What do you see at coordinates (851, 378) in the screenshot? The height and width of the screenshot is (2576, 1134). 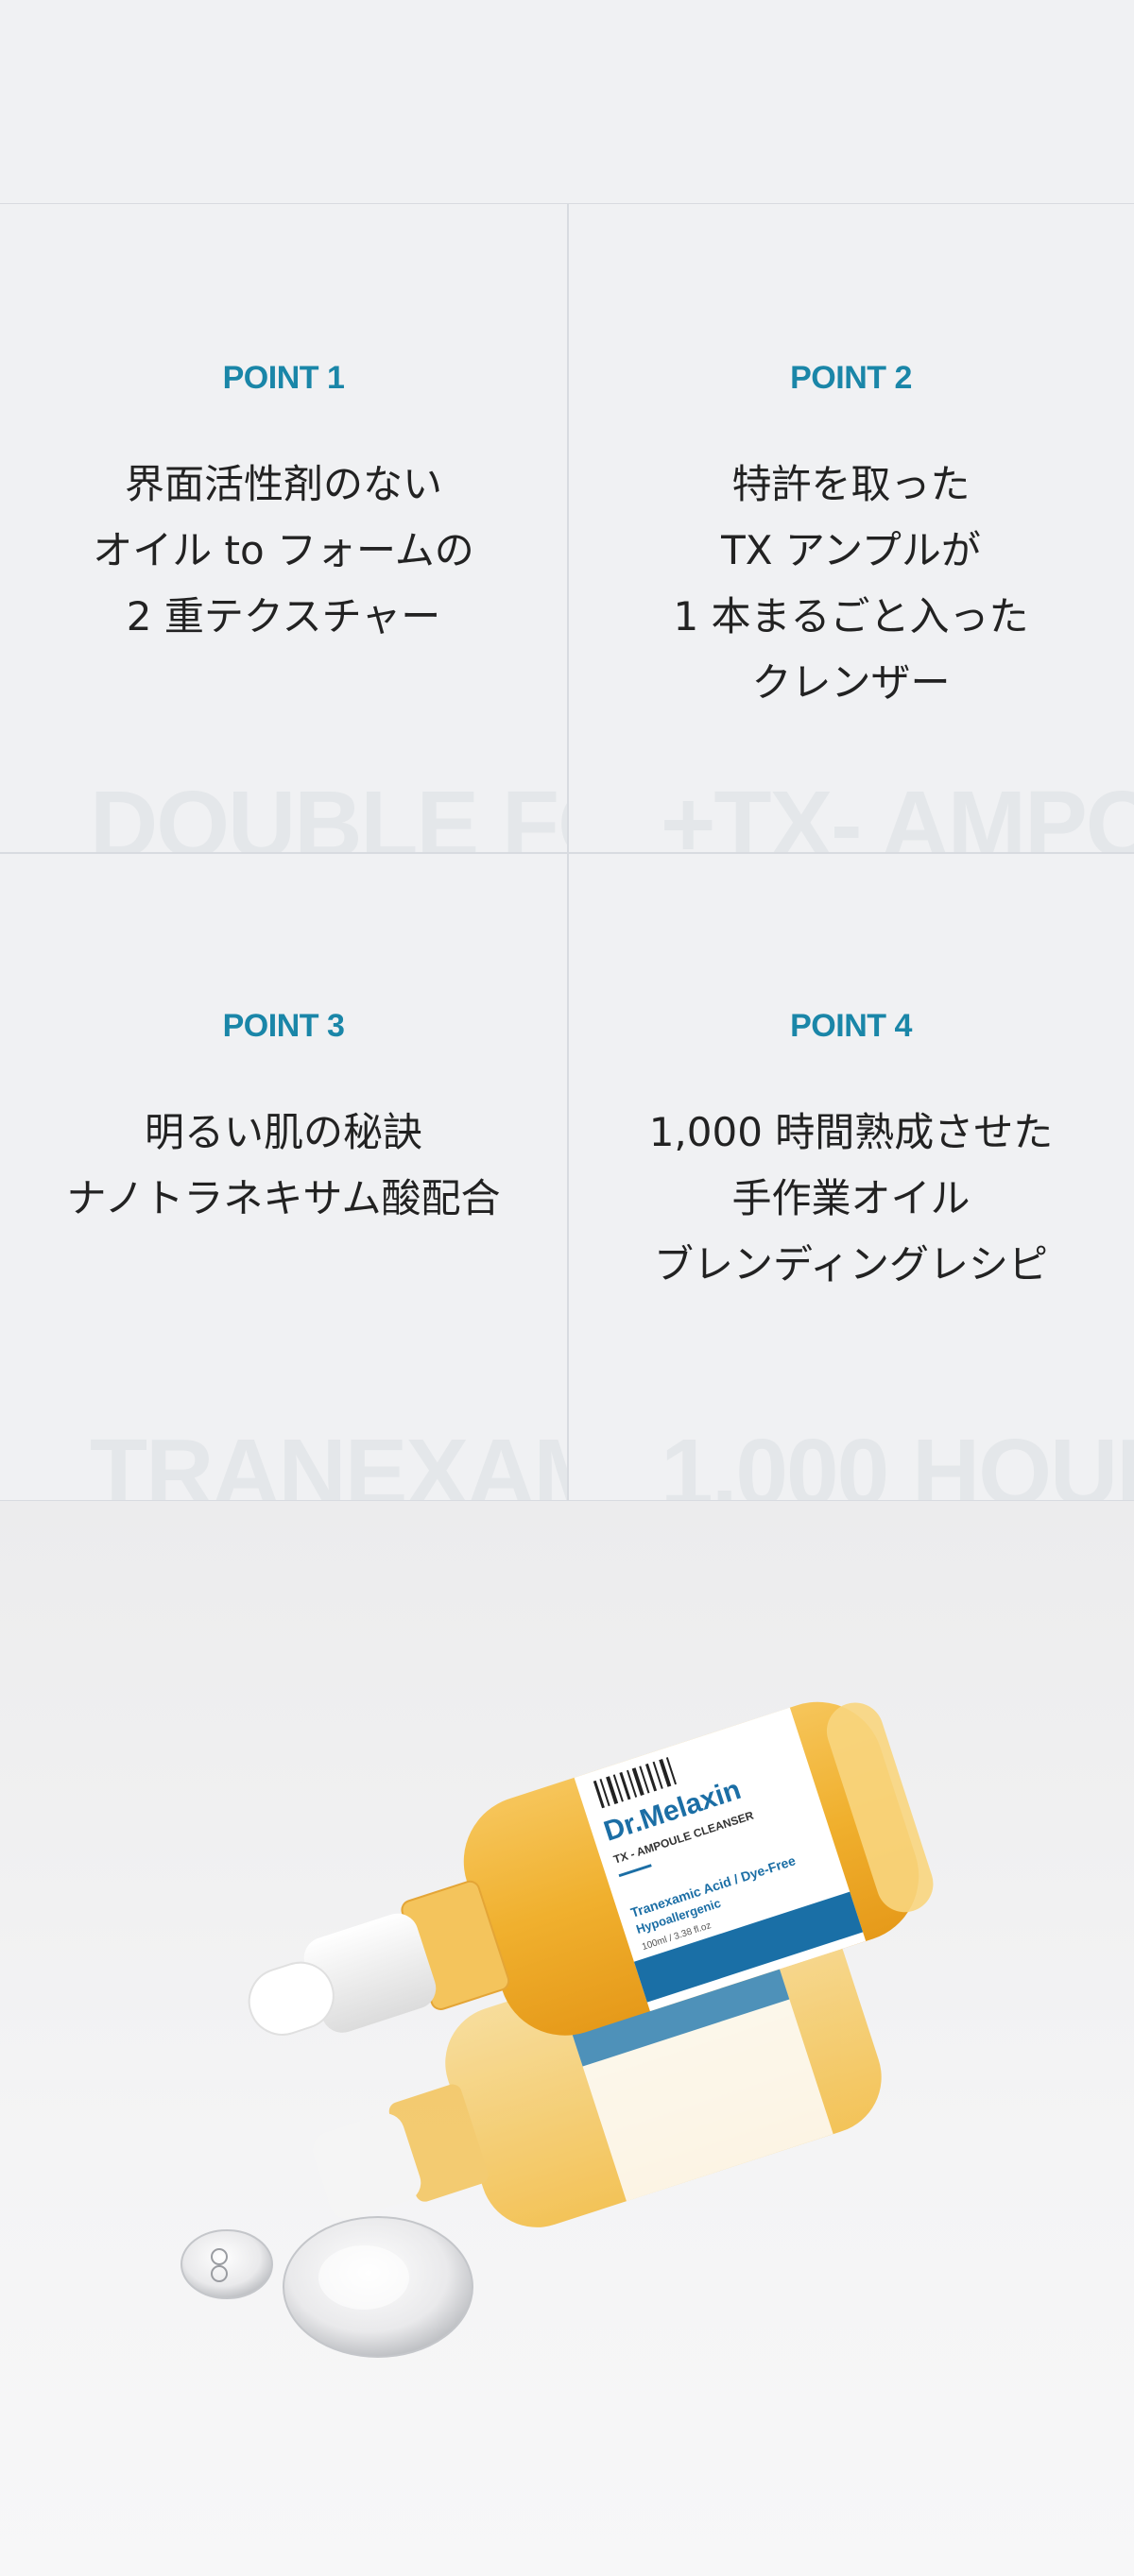 I see `point-2-label: POINT 2` at bounding box center [851, 378].